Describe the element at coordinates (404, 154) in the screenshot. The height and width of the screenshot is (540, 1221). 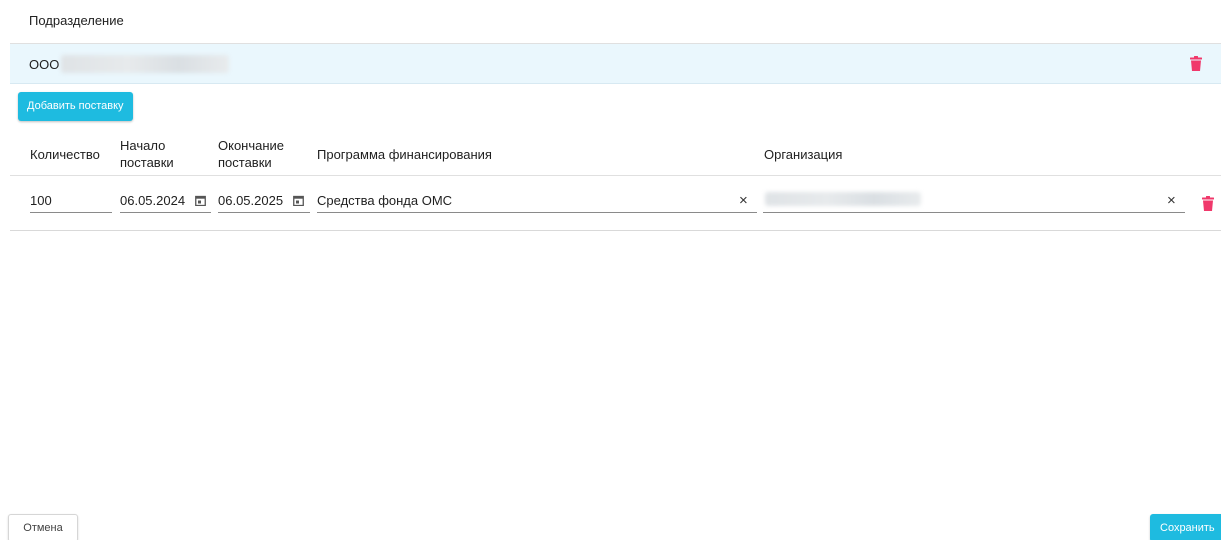
I see `column-header-program: Программа финансирования` at that location.